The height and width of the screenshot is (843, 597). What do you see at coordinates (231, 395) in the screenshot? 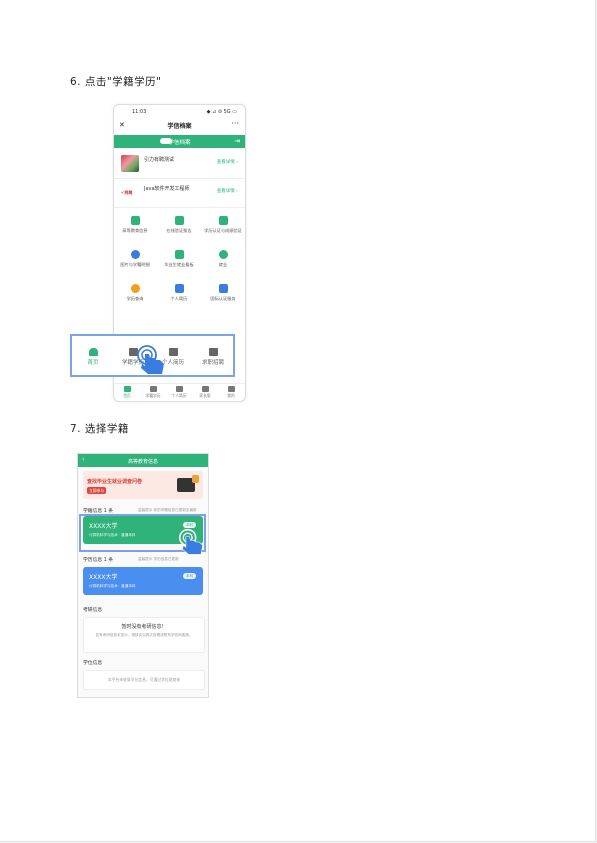
I see `tab-label: 我的` at bounding box center [231, 395].